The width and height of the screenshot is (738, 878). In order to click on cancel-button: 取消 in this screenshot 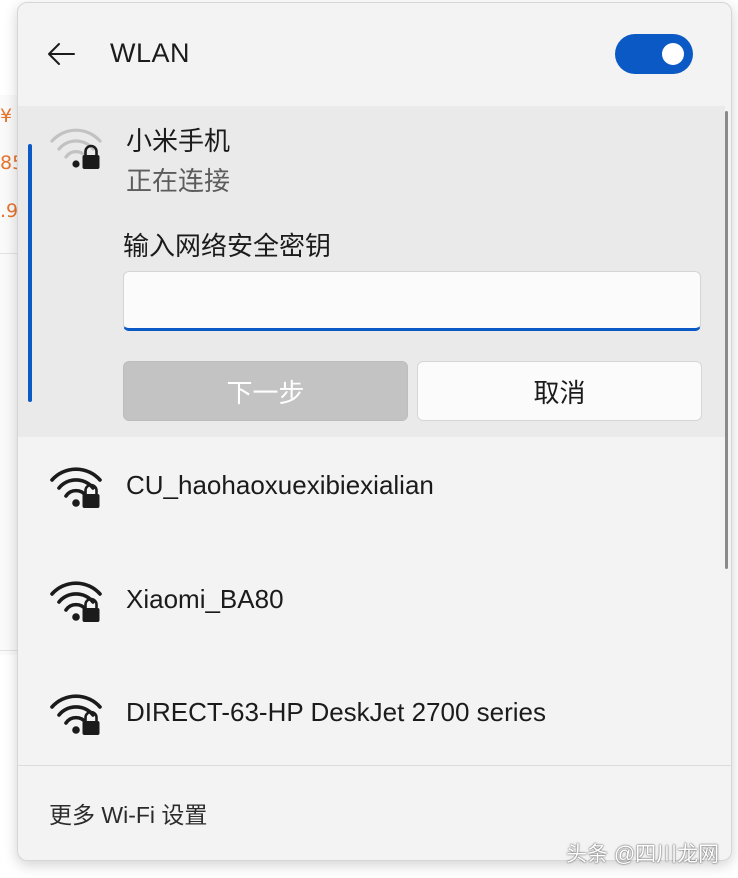, I will do `click(559, 391)`.